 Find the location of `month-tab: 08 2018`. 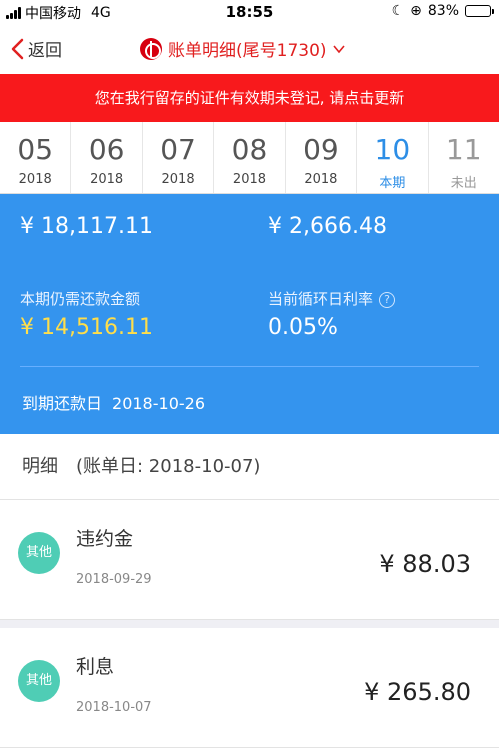

month-tab: 08 2018 is located at coordinates (250, 157).